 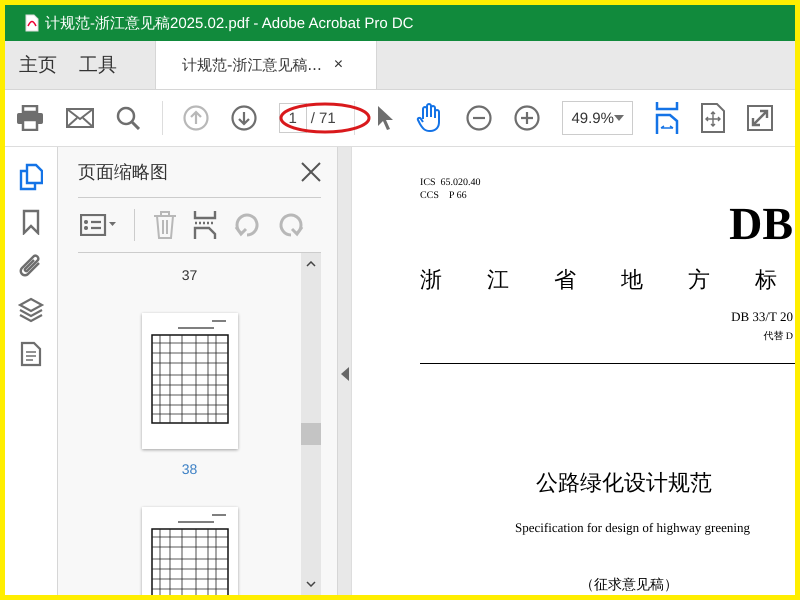 What do you see at coordinates (632, 528) in the screenshot?
I see `document-subtitle: Specification for design of highway greening` at bounding box center [632, 528].